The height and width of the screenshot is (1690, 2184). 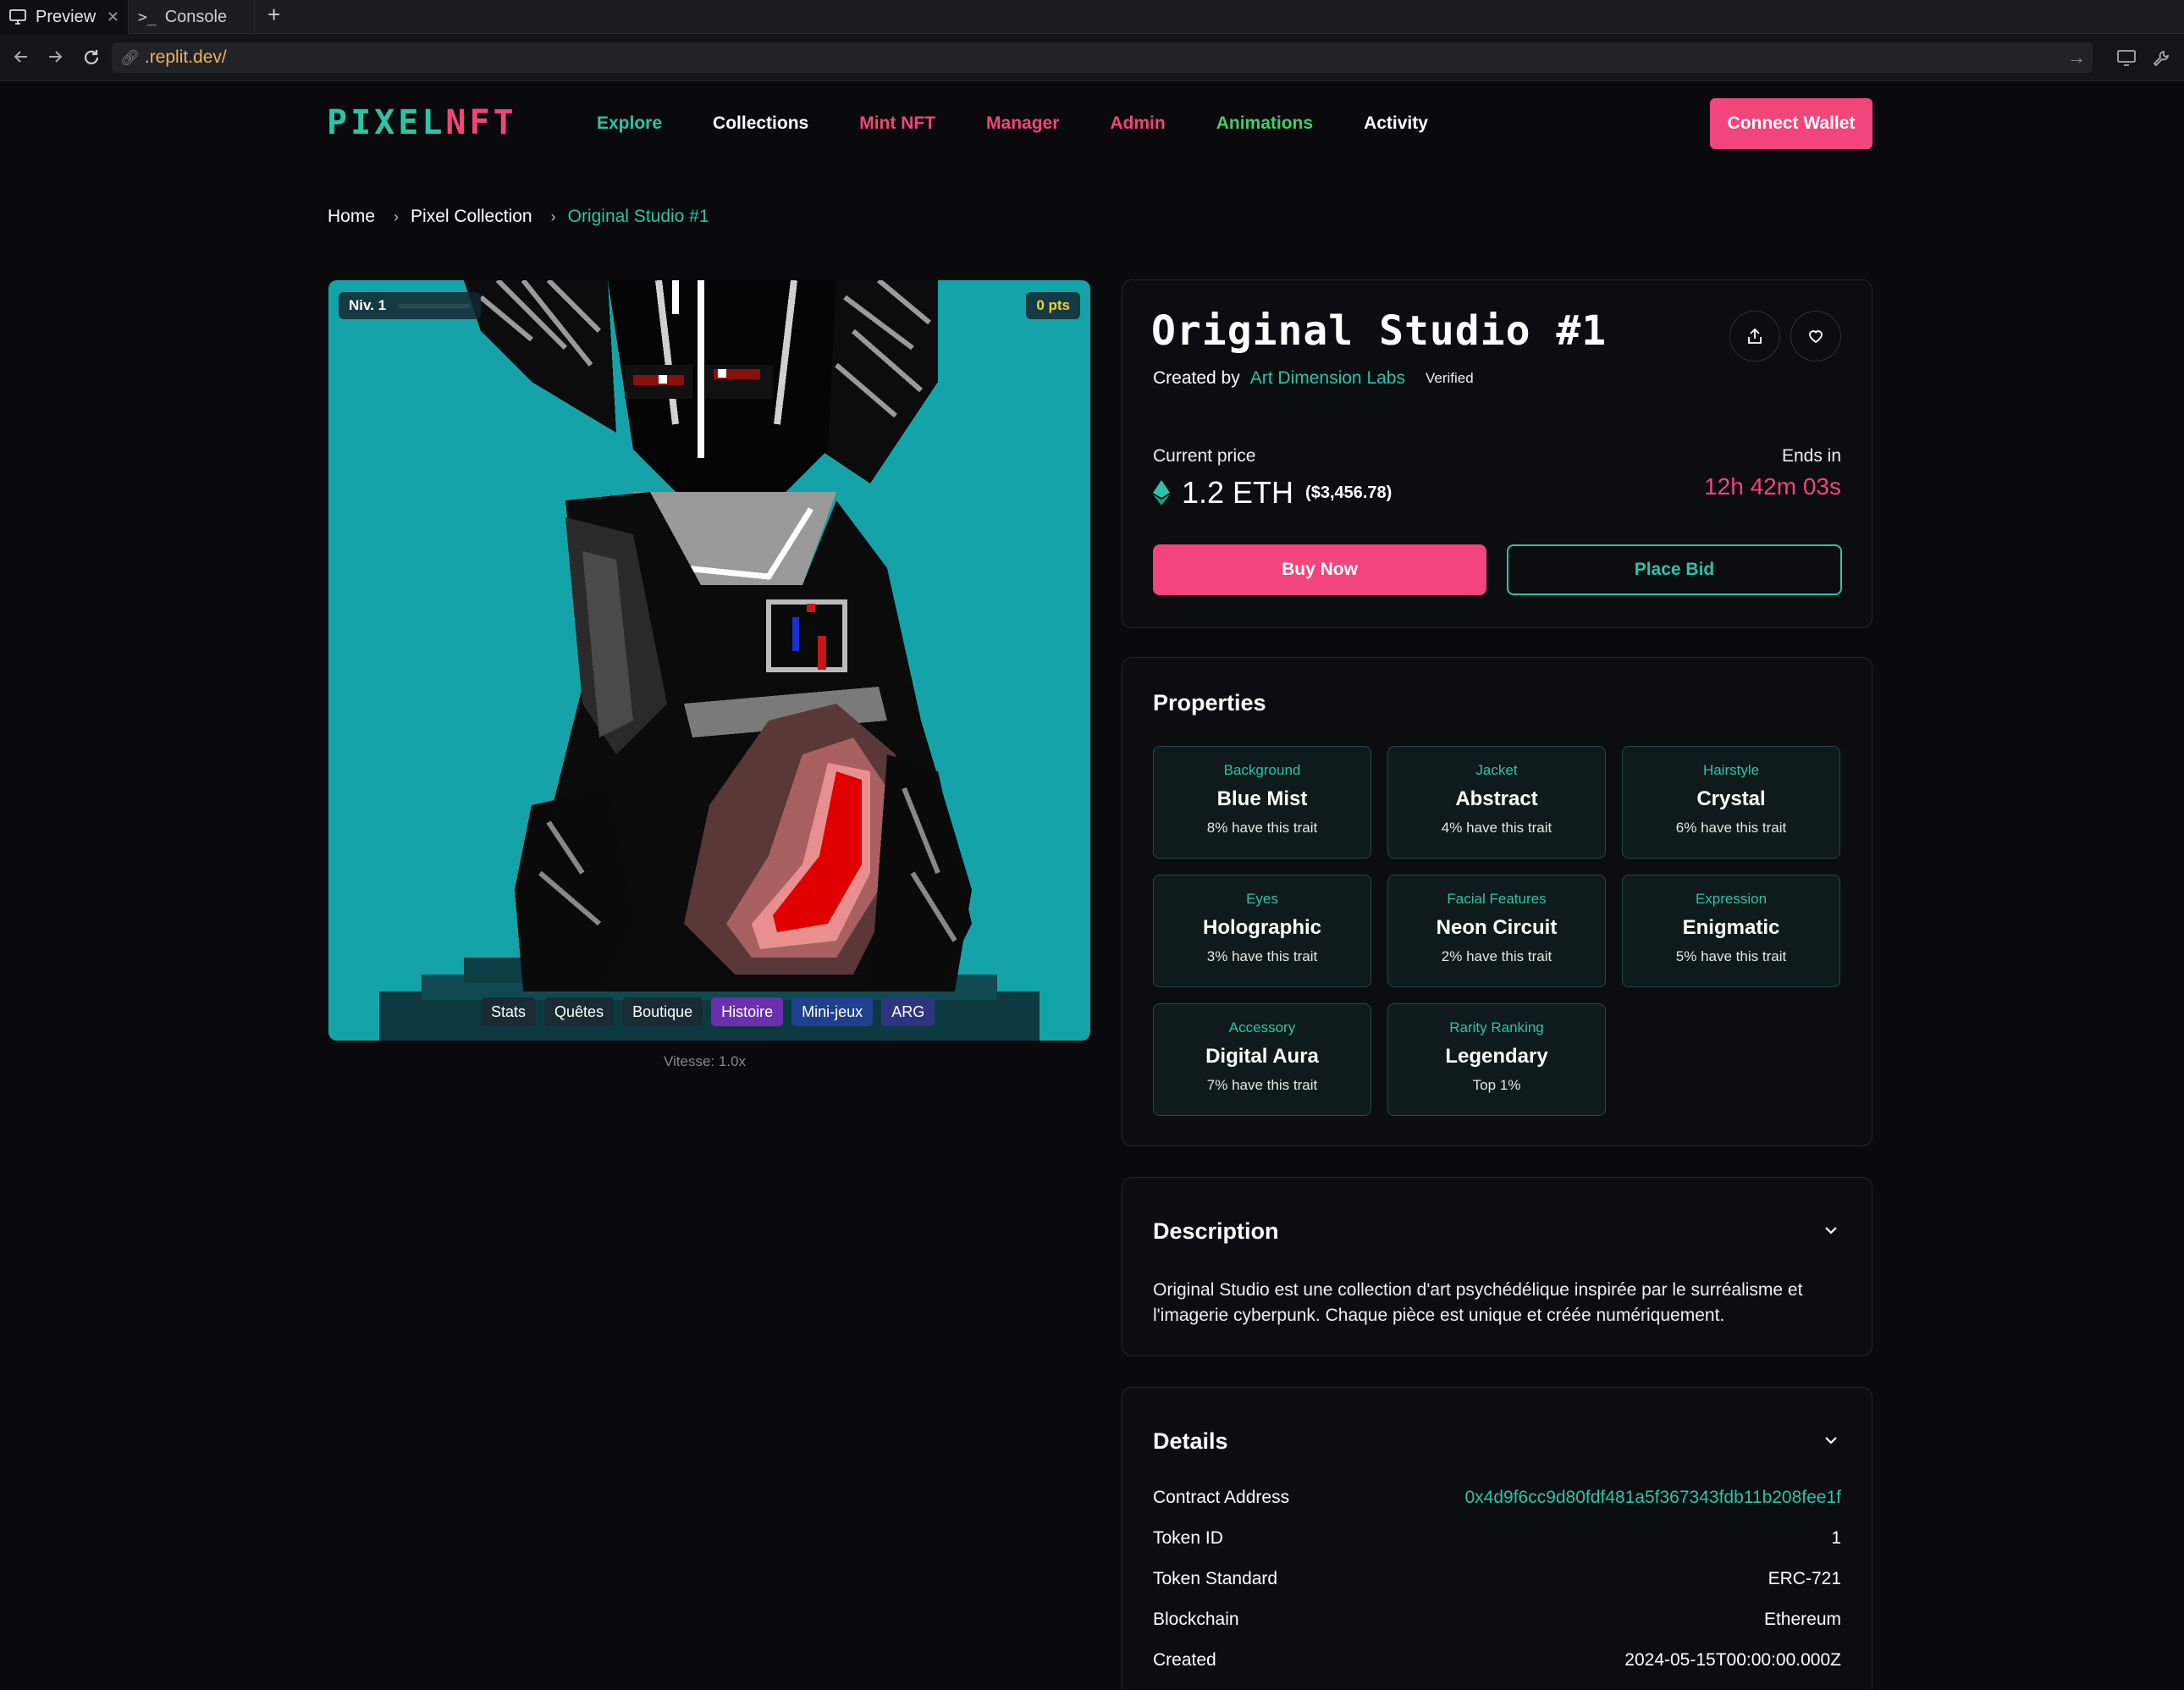 I want to click on art-tab-quetes: Quêtes, so click(x=580, y=1011).